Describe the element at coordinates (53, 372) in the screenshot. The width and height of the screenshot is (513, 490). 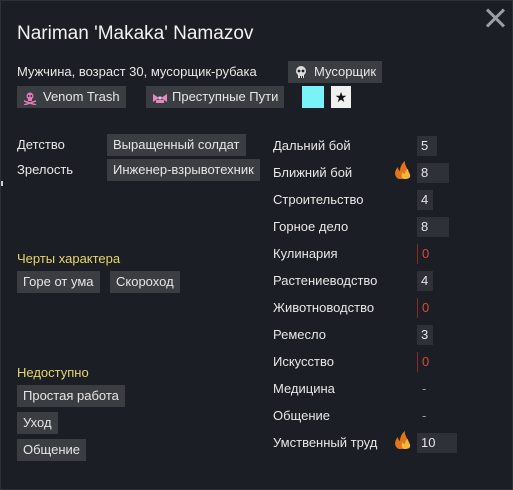
I see `incapable-title: Недоступно` at that location.